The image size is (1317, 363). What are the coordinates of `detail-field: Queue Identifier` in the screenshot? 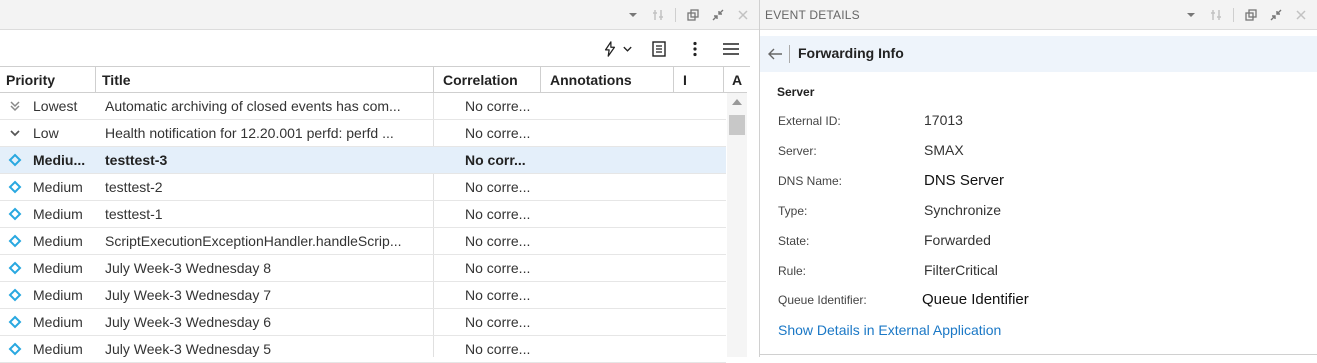 It's located at (1030, 302).